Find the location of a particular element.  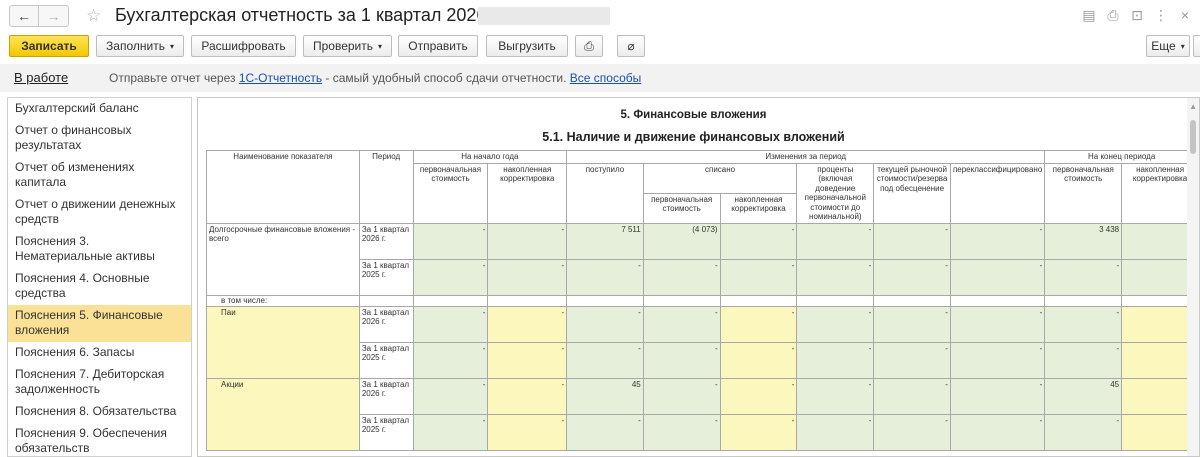

upload-button: Выгрузить is located at coordinates (527, 46).